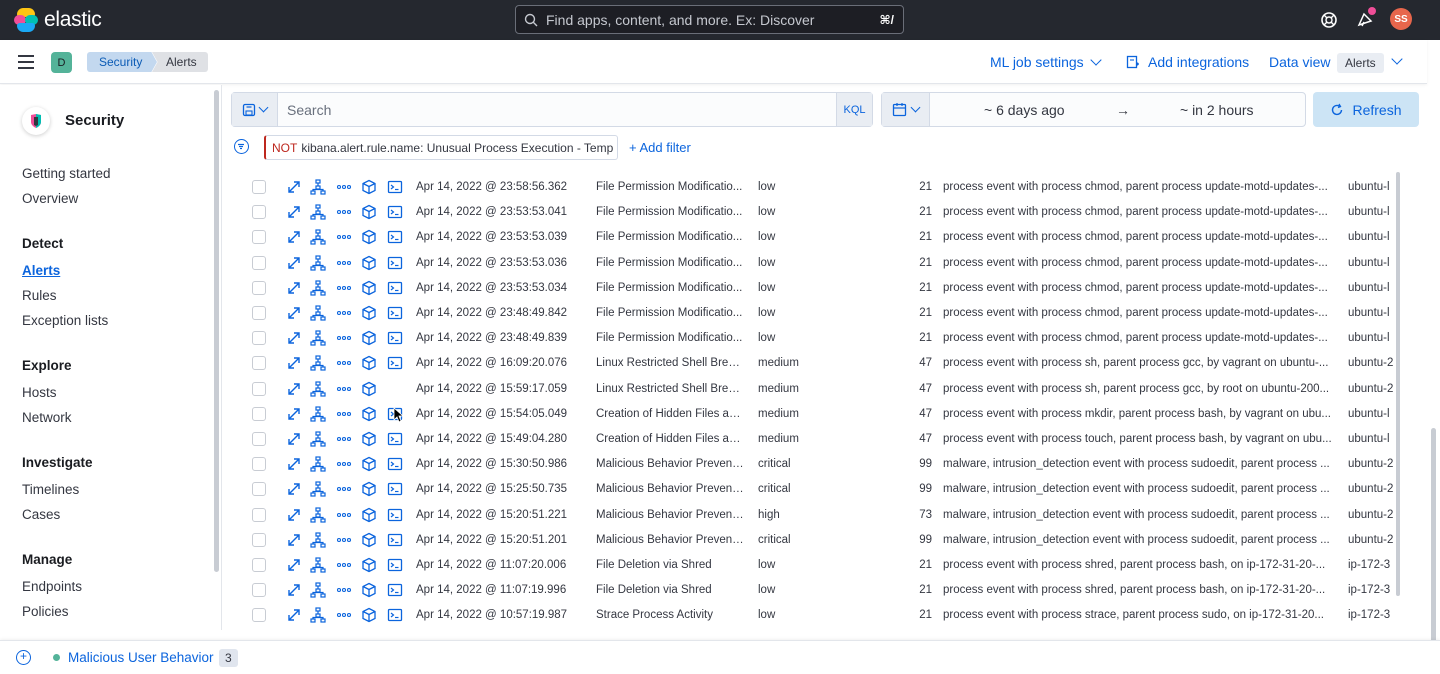  I want to click on sidebar-item-hosts: Hosts, so click(39, 392).